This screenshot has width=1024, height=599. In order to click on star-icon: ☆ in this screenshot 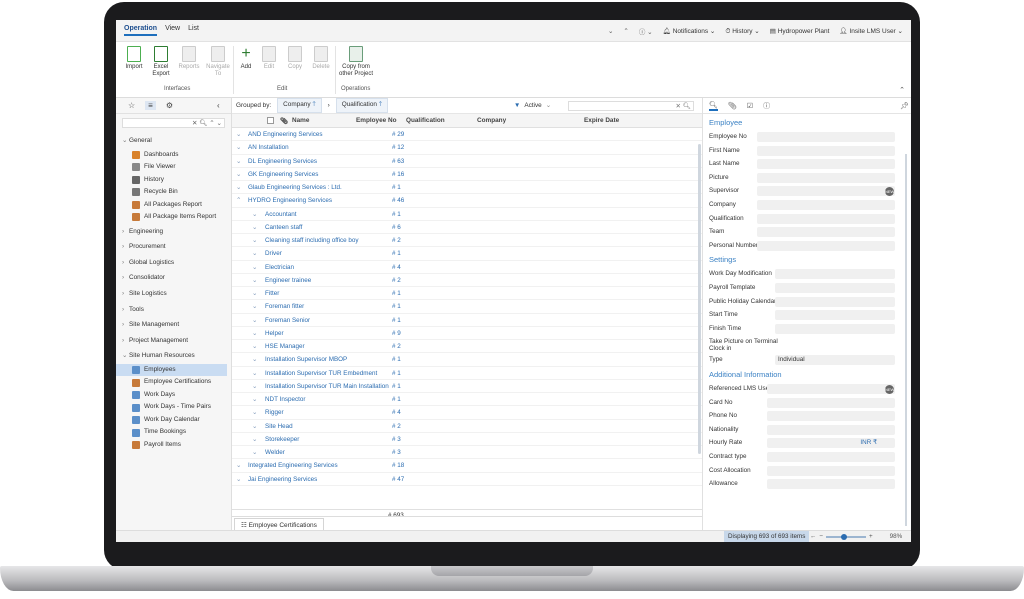, I will do `click(131, 105)`.